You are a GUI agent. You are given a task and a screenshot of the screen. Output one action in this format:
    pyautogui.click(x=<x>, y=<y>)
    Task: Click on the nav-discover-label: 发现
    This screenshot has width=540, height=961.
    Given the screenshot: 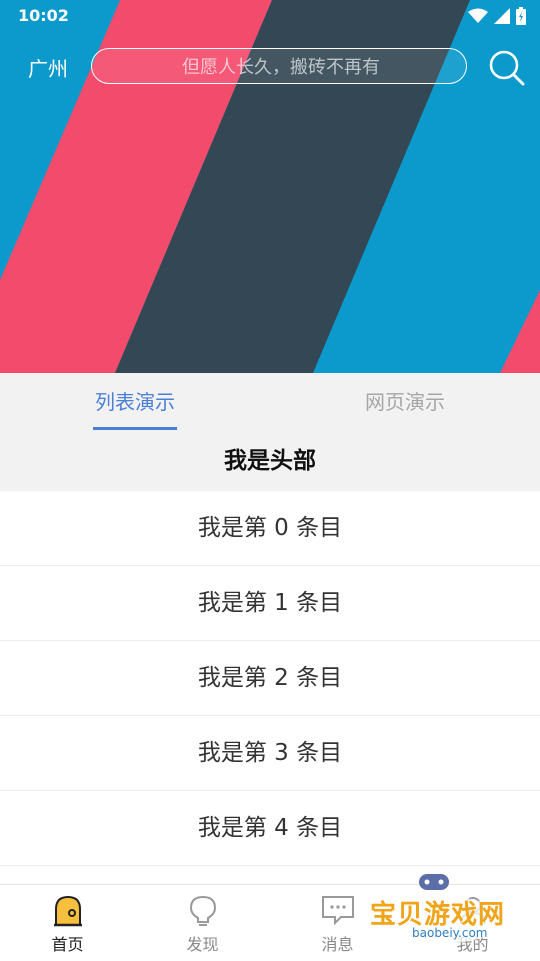 What is the action you would take?
    pyautogui.click(x=202, y=944)
    